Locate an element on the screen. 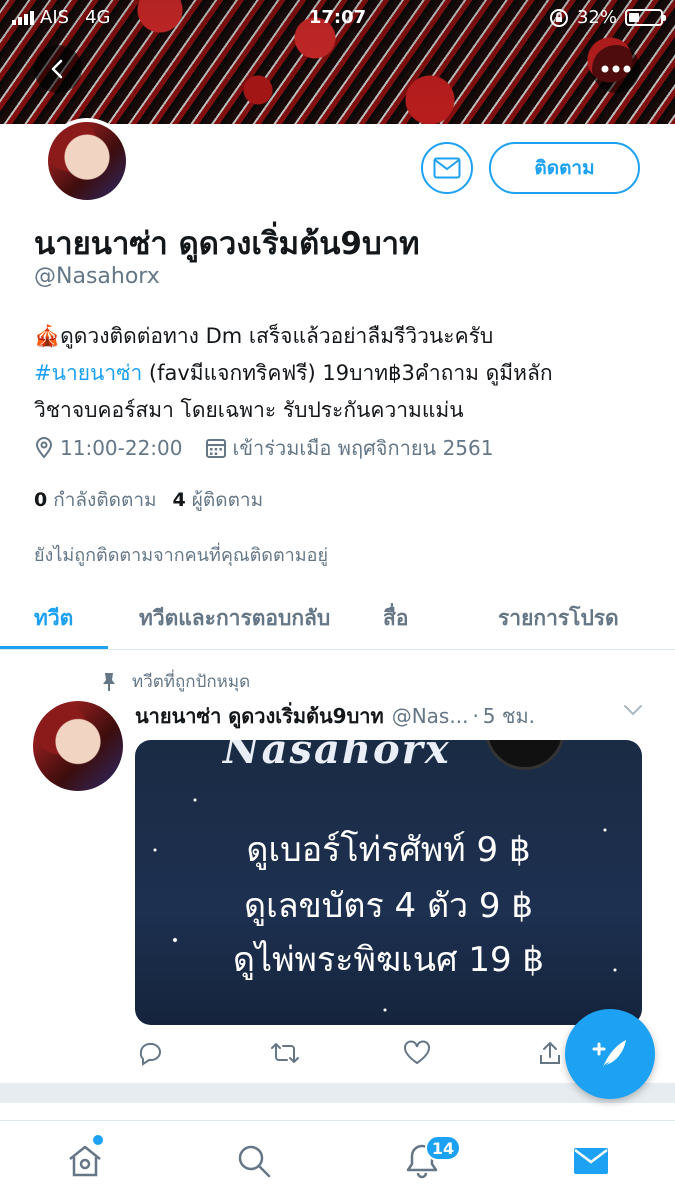  compose-tweet-button is located at coordinates (610, 1054).